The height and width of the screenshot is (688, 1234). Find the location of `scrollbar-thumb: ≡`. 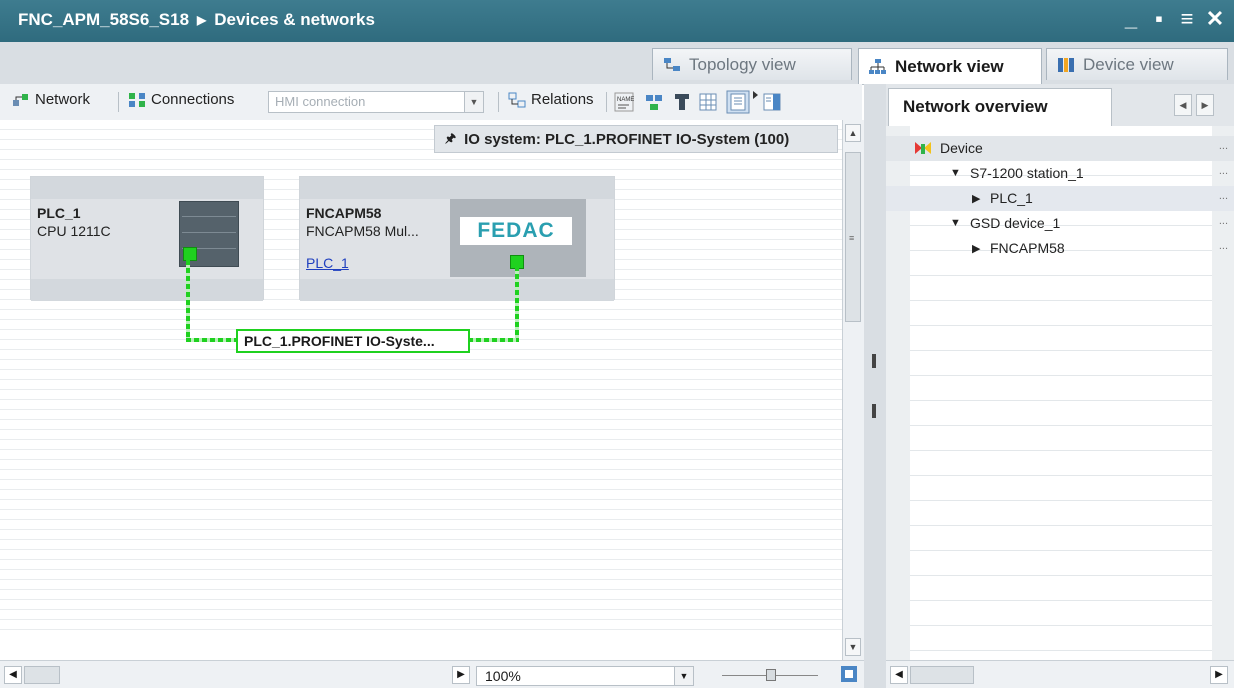

scrollbar-thumb: ≡ is located at coordinates (853, 237).